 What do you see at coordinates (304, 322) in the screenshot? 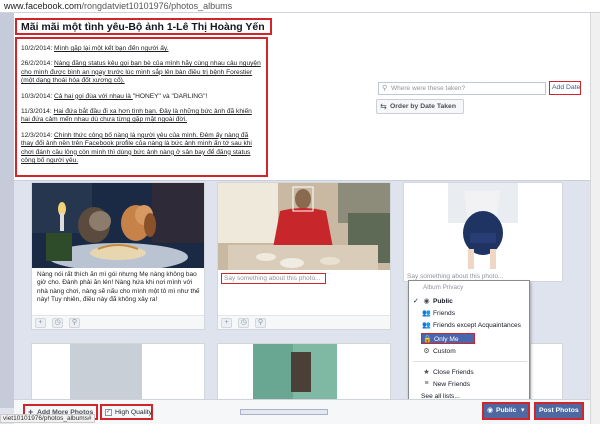
I see `photo-tools-2: + ◷ ⚲` at bounding box center [304, 322].